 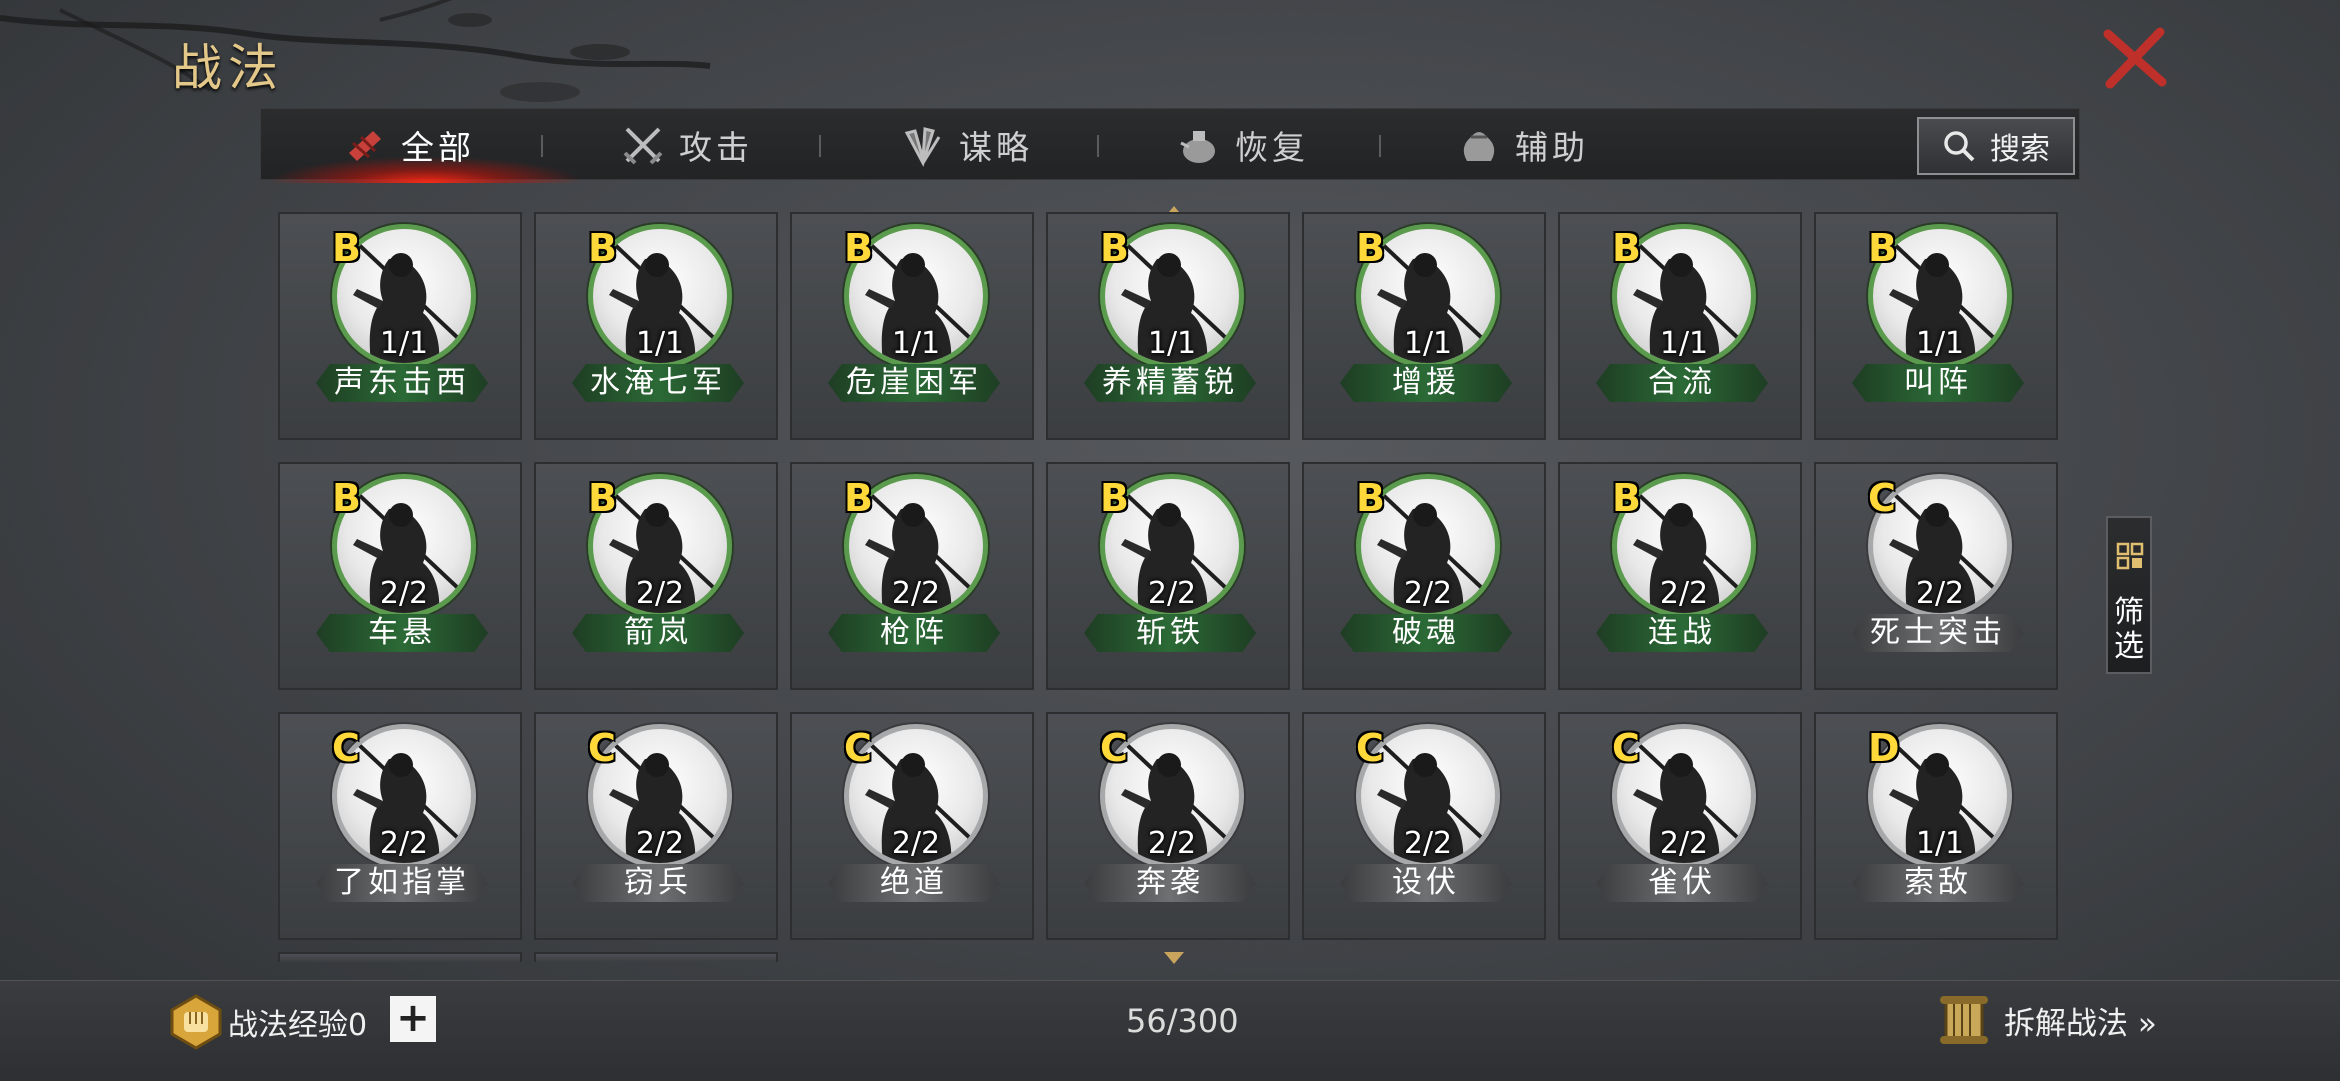 What do you see at coordinates (2046, 1020) in the screenshot?
I see `dismantle-tactic-button: 拆解战法 »` at bounding box center [2046, 1020].